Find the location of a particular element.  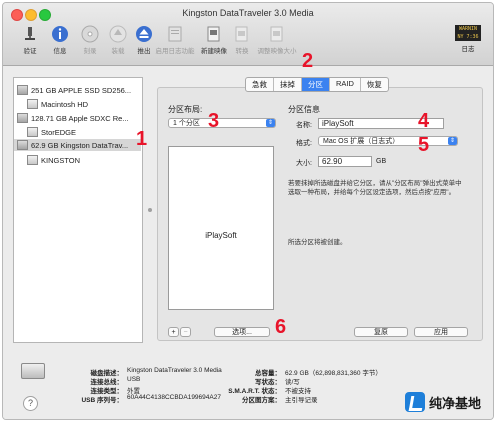

revert-button: 复原 is located at coordinates (381, 332).